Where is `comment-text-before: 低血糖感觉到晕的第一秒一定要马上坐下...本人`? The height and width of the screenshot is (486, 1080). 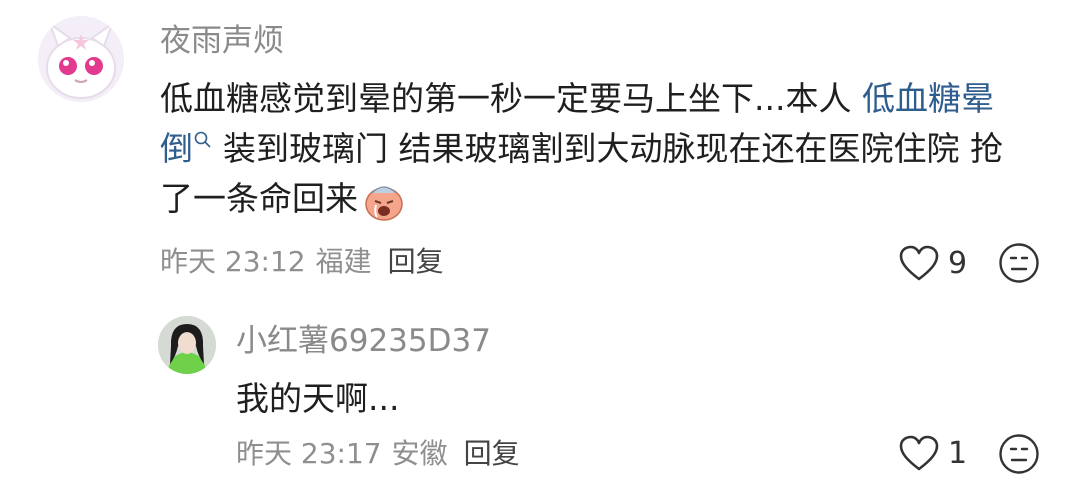 comment-text-before: 低血糖感觉到晕的第一秒一定要马上坐下...本人 is located at coordinates (511, 98).